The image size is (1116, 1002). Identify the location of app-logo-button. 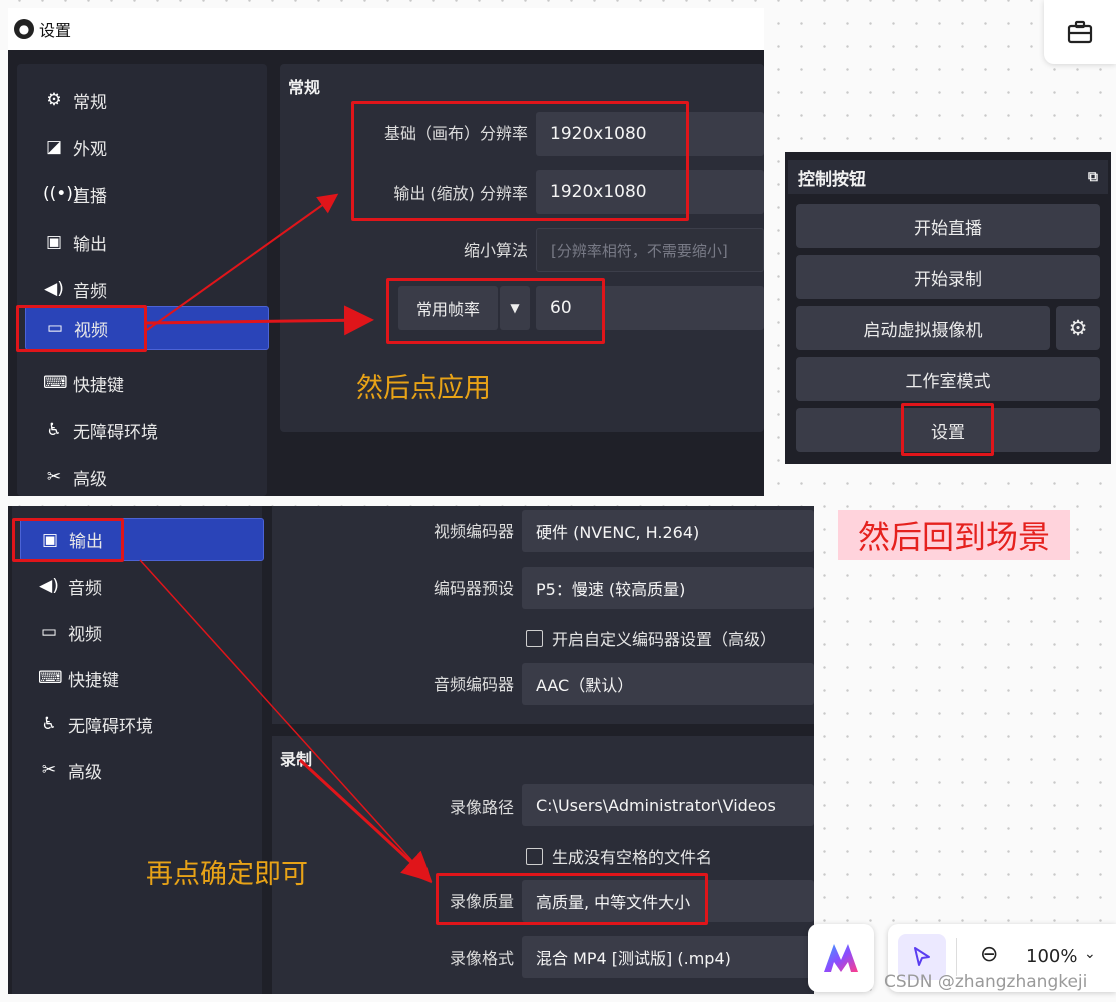
(841, 958).